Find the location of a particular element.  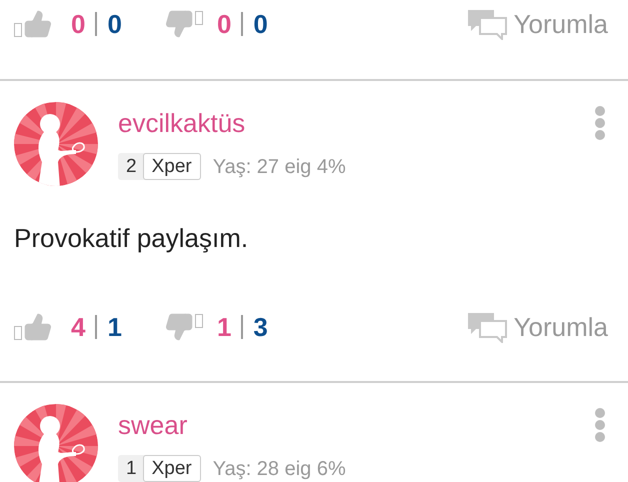

female-count: 4 is located at coordinates (78, 327).